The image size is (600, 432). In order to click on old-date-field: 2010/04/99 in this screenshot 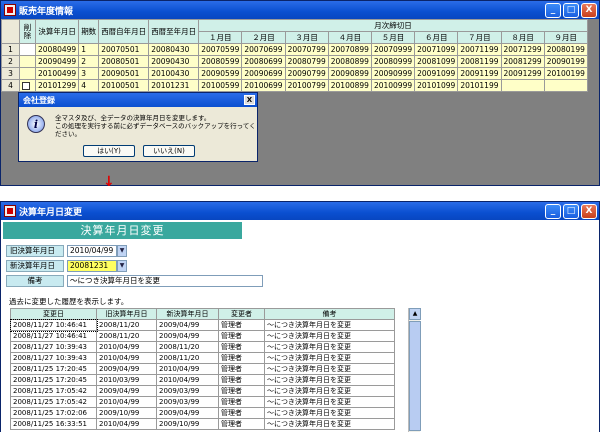, I will do `click(92, 251)`.